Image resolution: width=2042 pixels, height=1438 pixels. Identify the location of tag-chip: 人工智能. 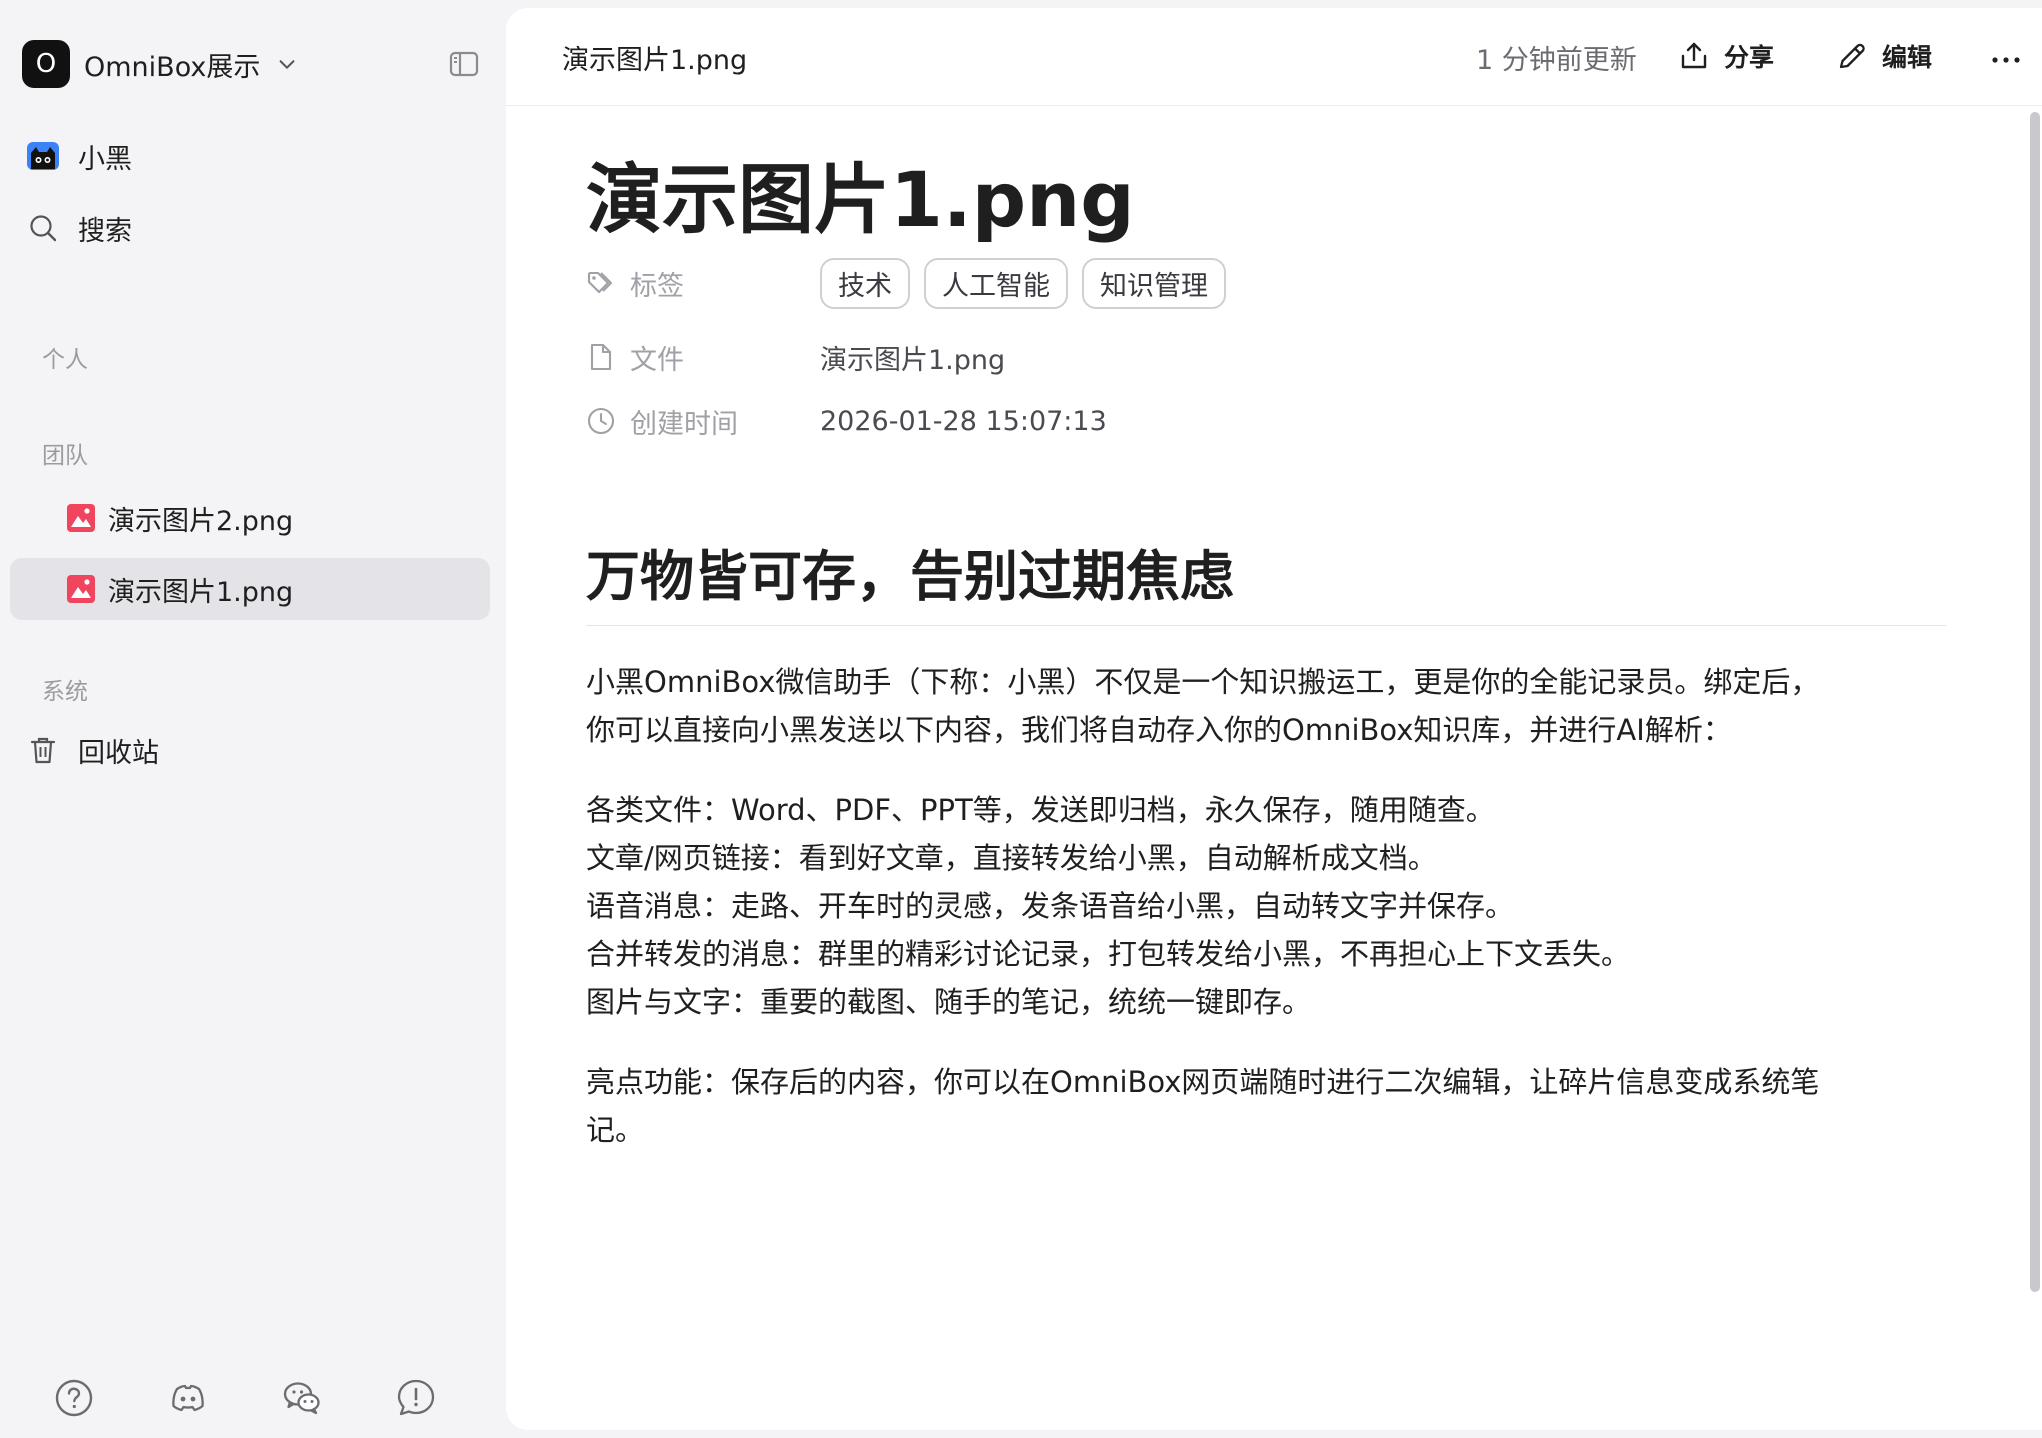
(996, 283).